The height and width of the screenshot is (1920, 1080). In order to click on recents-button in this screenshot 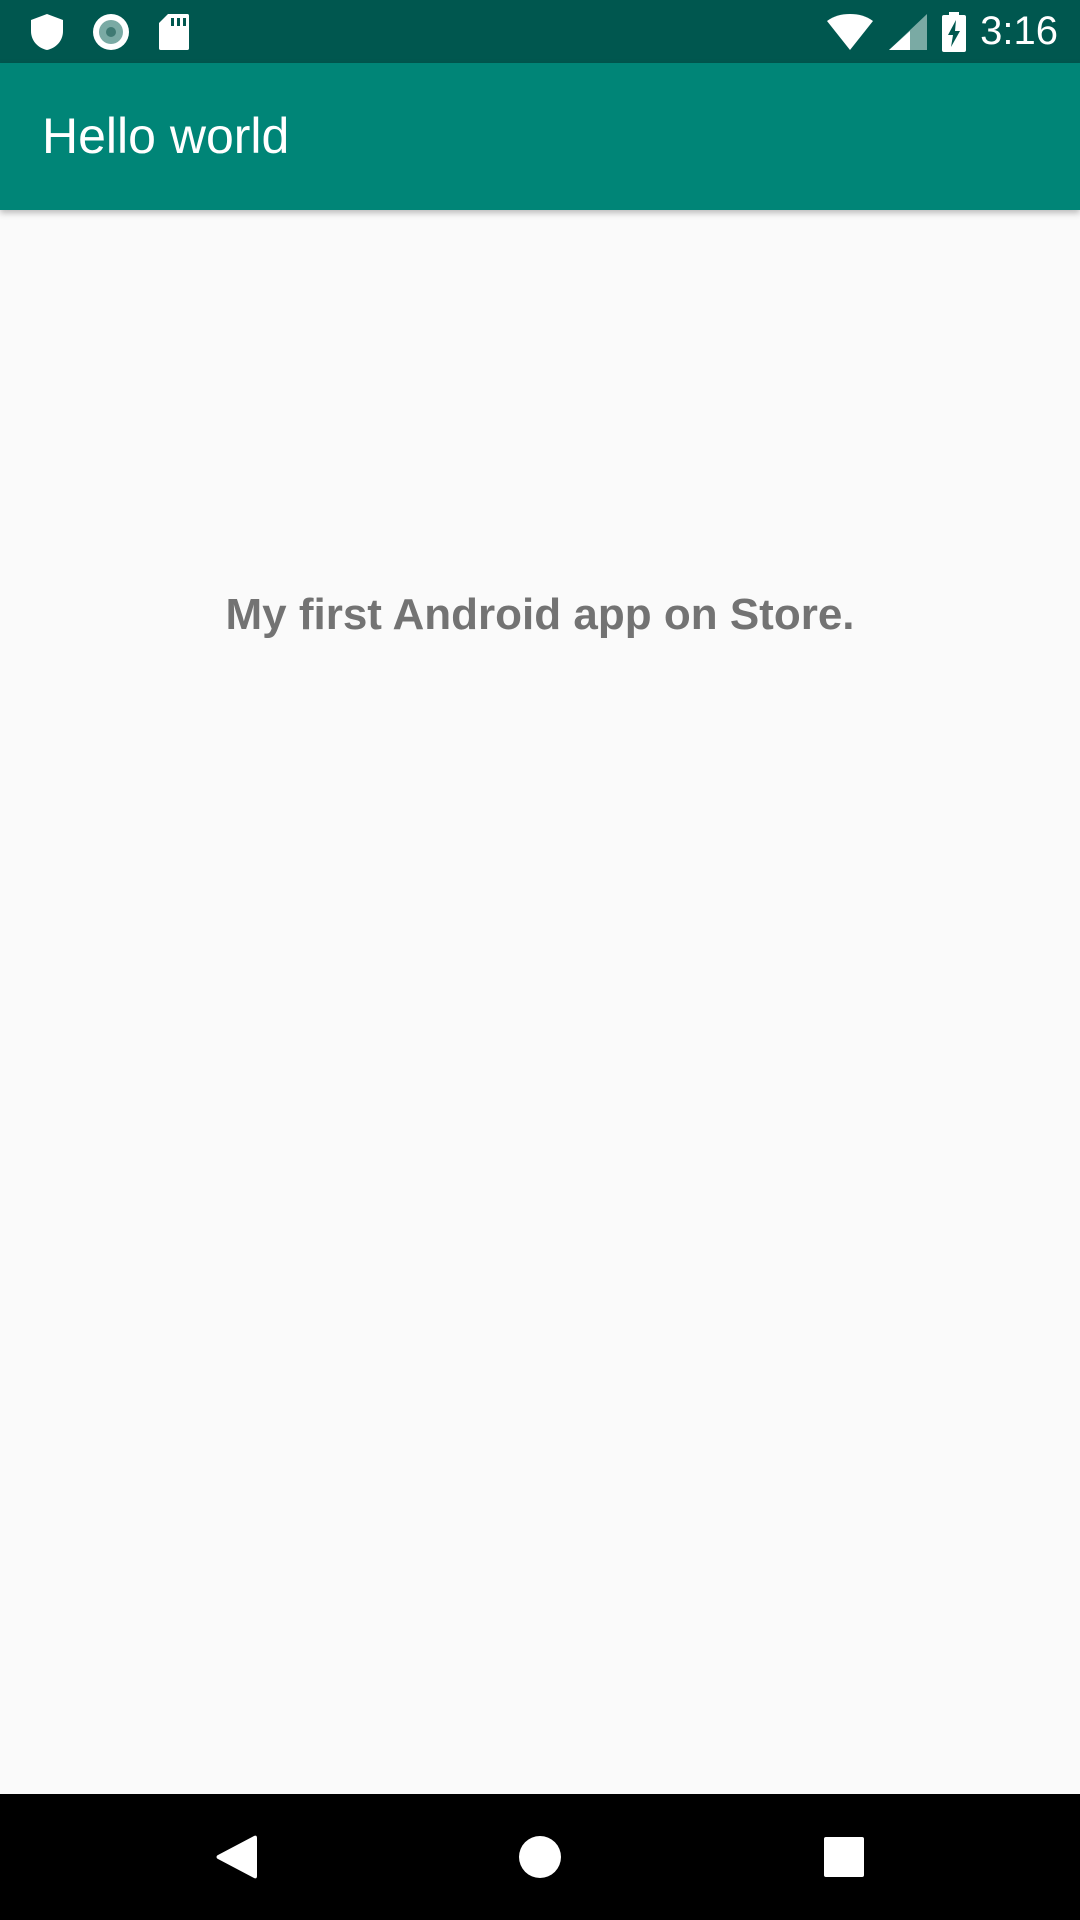, I will do `click(844, 1857)`.